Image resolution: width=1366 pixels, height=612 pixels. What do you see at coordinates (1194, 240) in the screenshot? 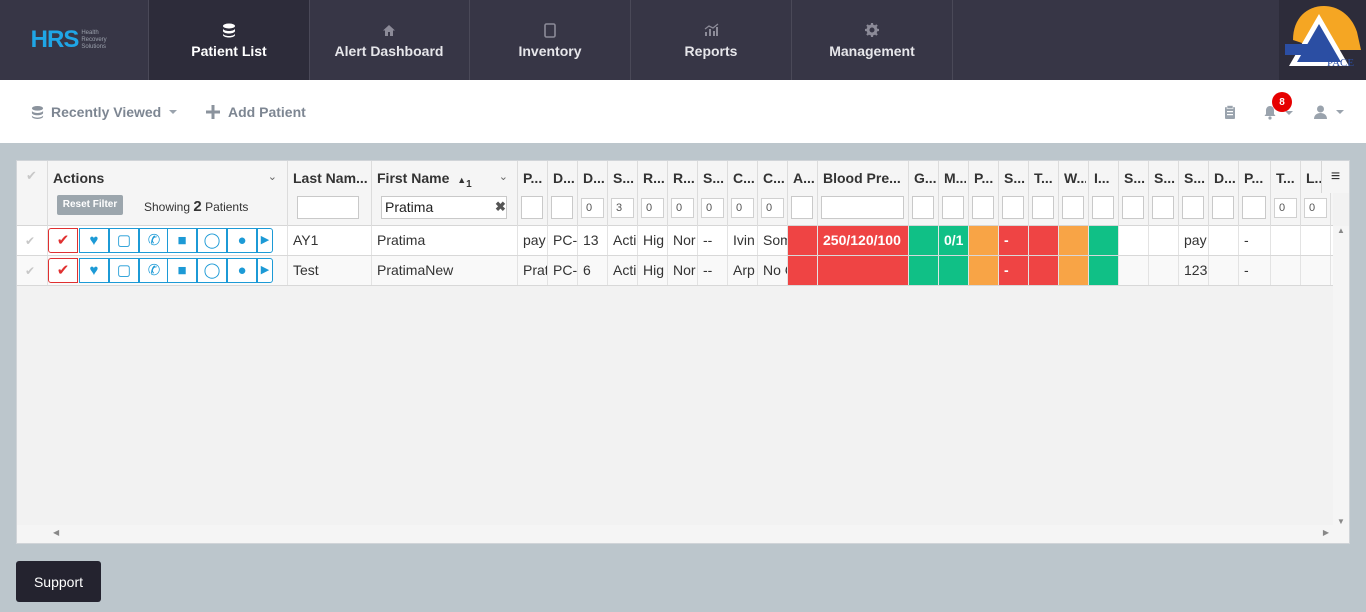
I see `cell-c21: pay` at bounding box center [1194, 240].